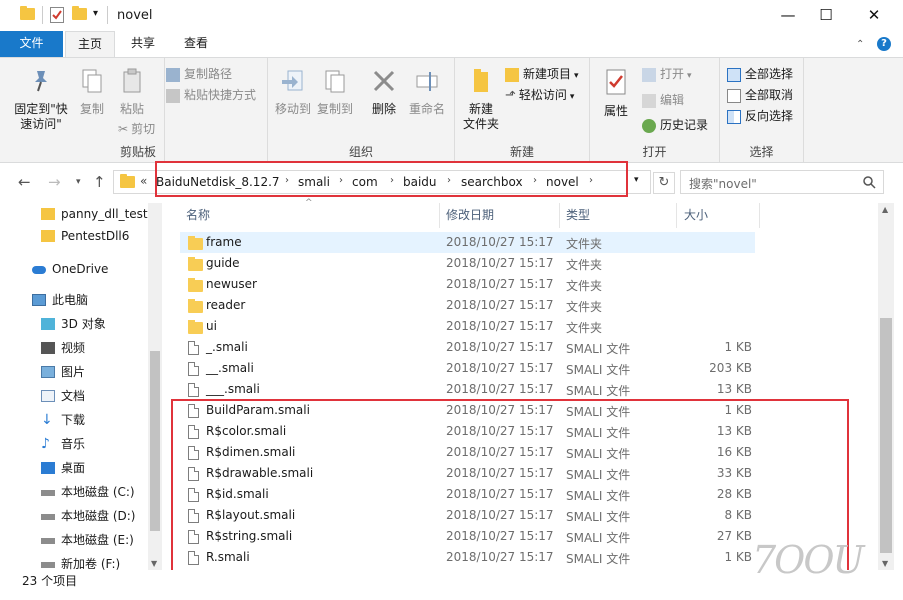  Describe the element at coordinates (292, 80) in the screenshot. I see `move-to-icon` at that location.